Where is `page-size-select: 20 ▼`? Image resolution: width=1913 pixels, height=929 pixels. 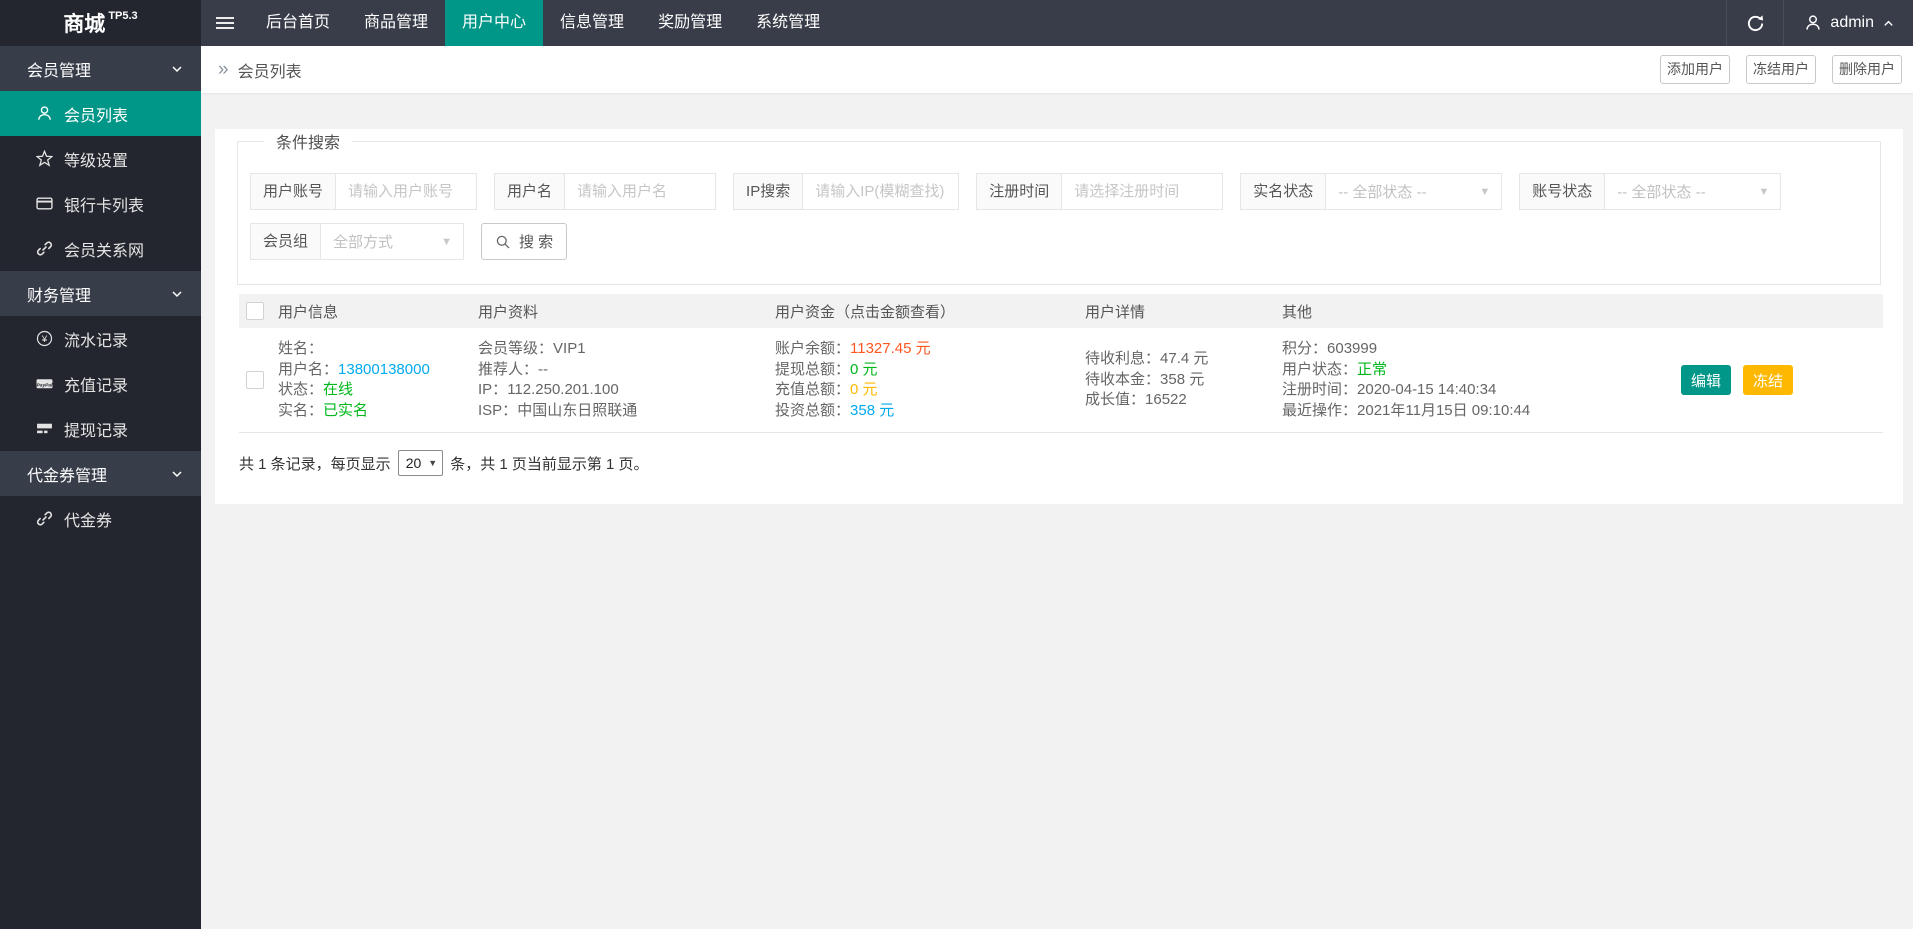 page-size-select: 20 ▼ is located at coordinates (420, 463).